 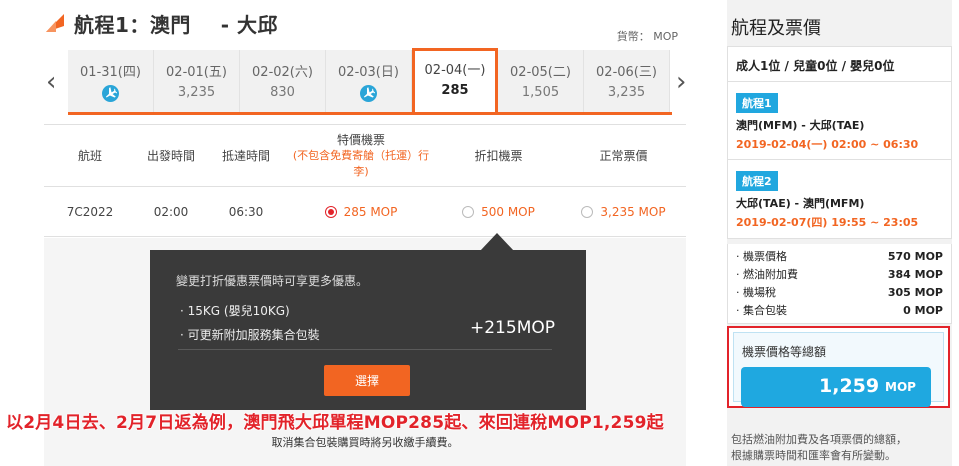 What do you see at coordinates (498, 156) in the screenshot?
I see `header-discount: 折扣機票` at bounding box center [498, 156].